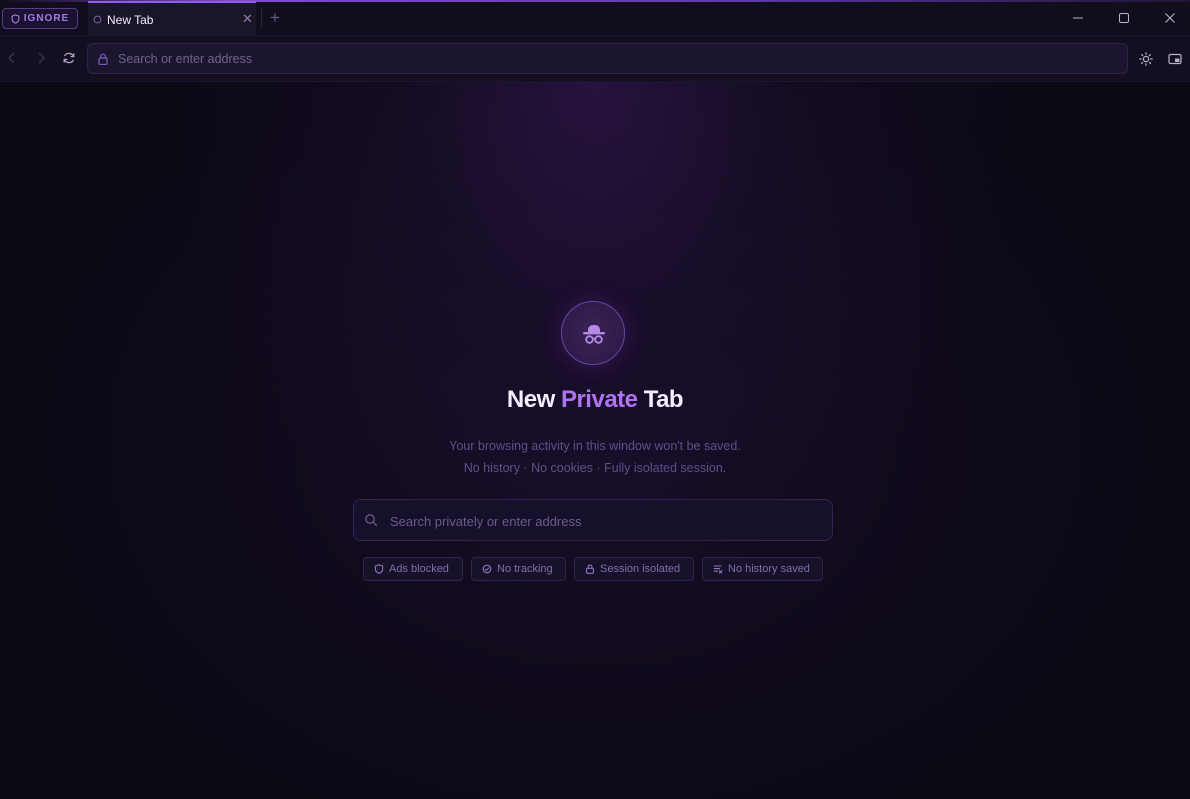 The image size is (1190, 799). What do you see at coordinates (46, 18) in the screenshot?
I see `private-mode-badge-label: IGNORE` at bounding box center [46, 18].